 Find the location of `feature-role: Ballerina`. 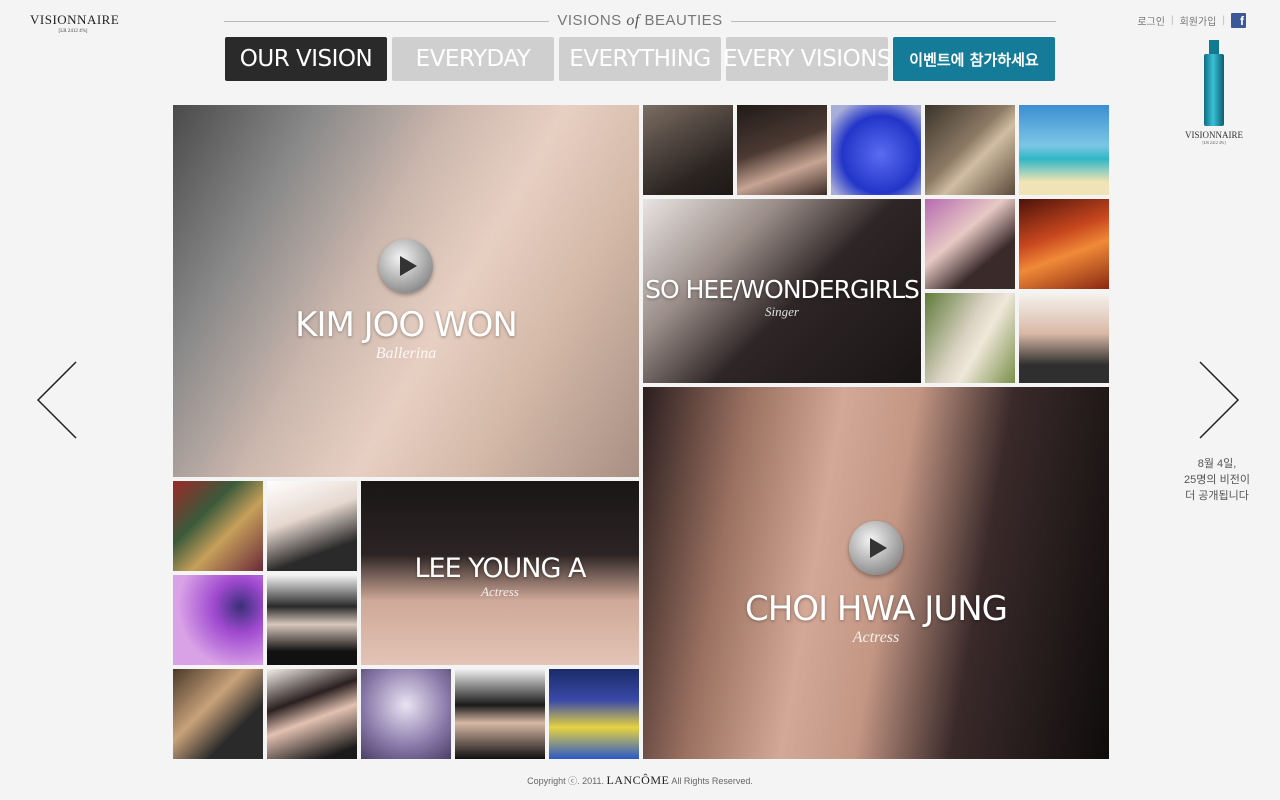

feature-role: Ballerina is located at coordinates (406, 353).